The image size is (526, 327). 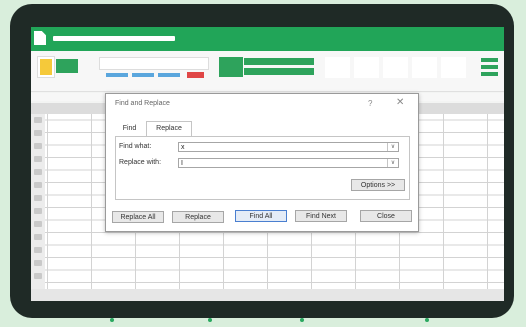 I want to click on close-button: Close, so click(x=386, y=216).